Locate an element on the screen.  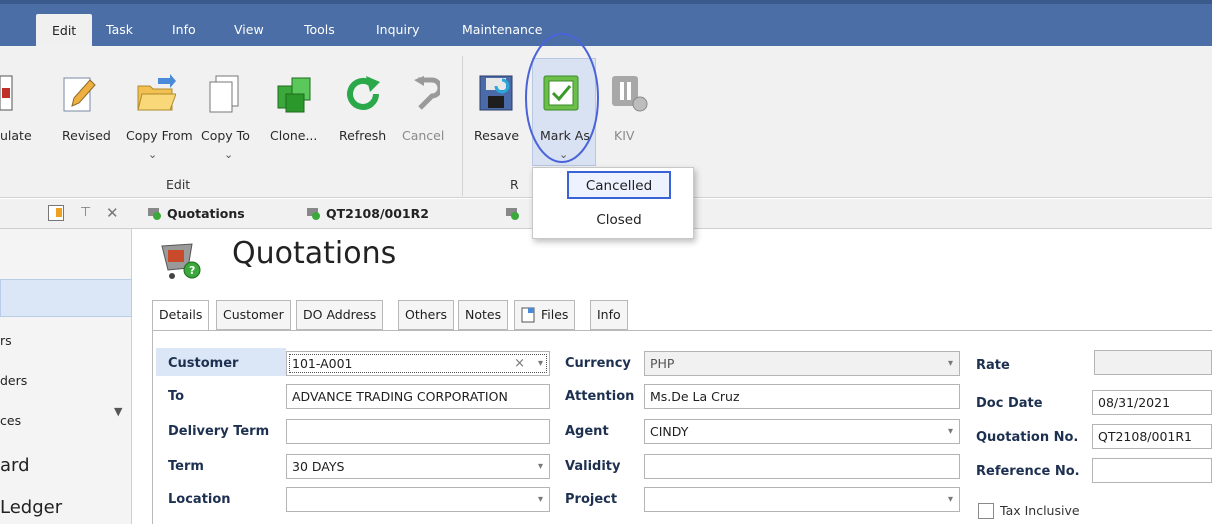
tab-notes: Notes is located at coordinates (483, 315).